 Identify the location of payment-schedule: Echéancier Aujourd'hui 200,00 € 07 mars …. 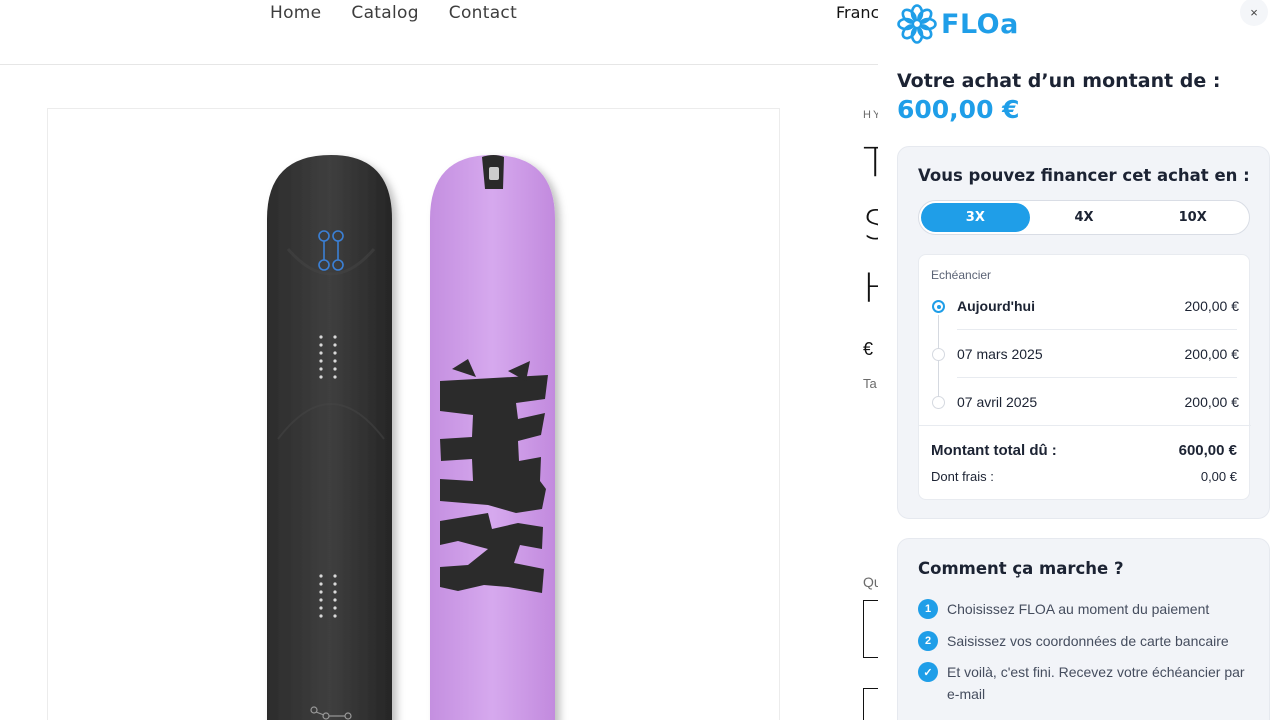
(1084, 377).